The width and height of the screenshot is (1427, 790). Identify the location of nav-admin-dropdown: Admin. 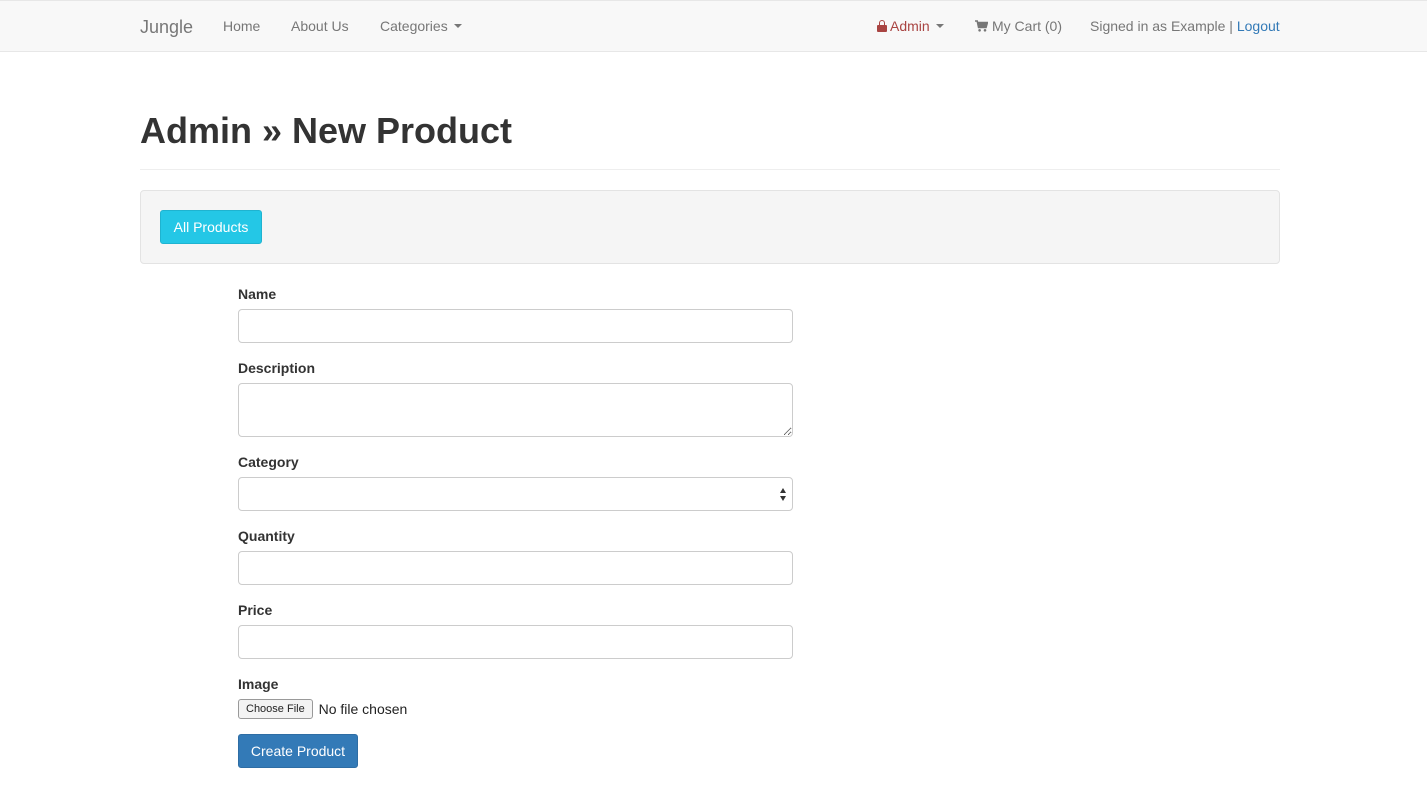
(910, 26).